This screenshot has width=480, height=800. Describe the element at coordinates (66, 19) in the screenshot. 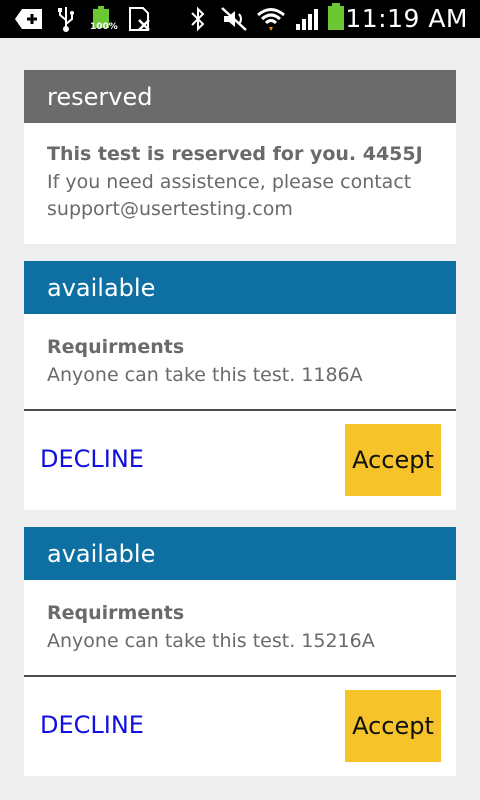

I see `usb-icon` at that location.